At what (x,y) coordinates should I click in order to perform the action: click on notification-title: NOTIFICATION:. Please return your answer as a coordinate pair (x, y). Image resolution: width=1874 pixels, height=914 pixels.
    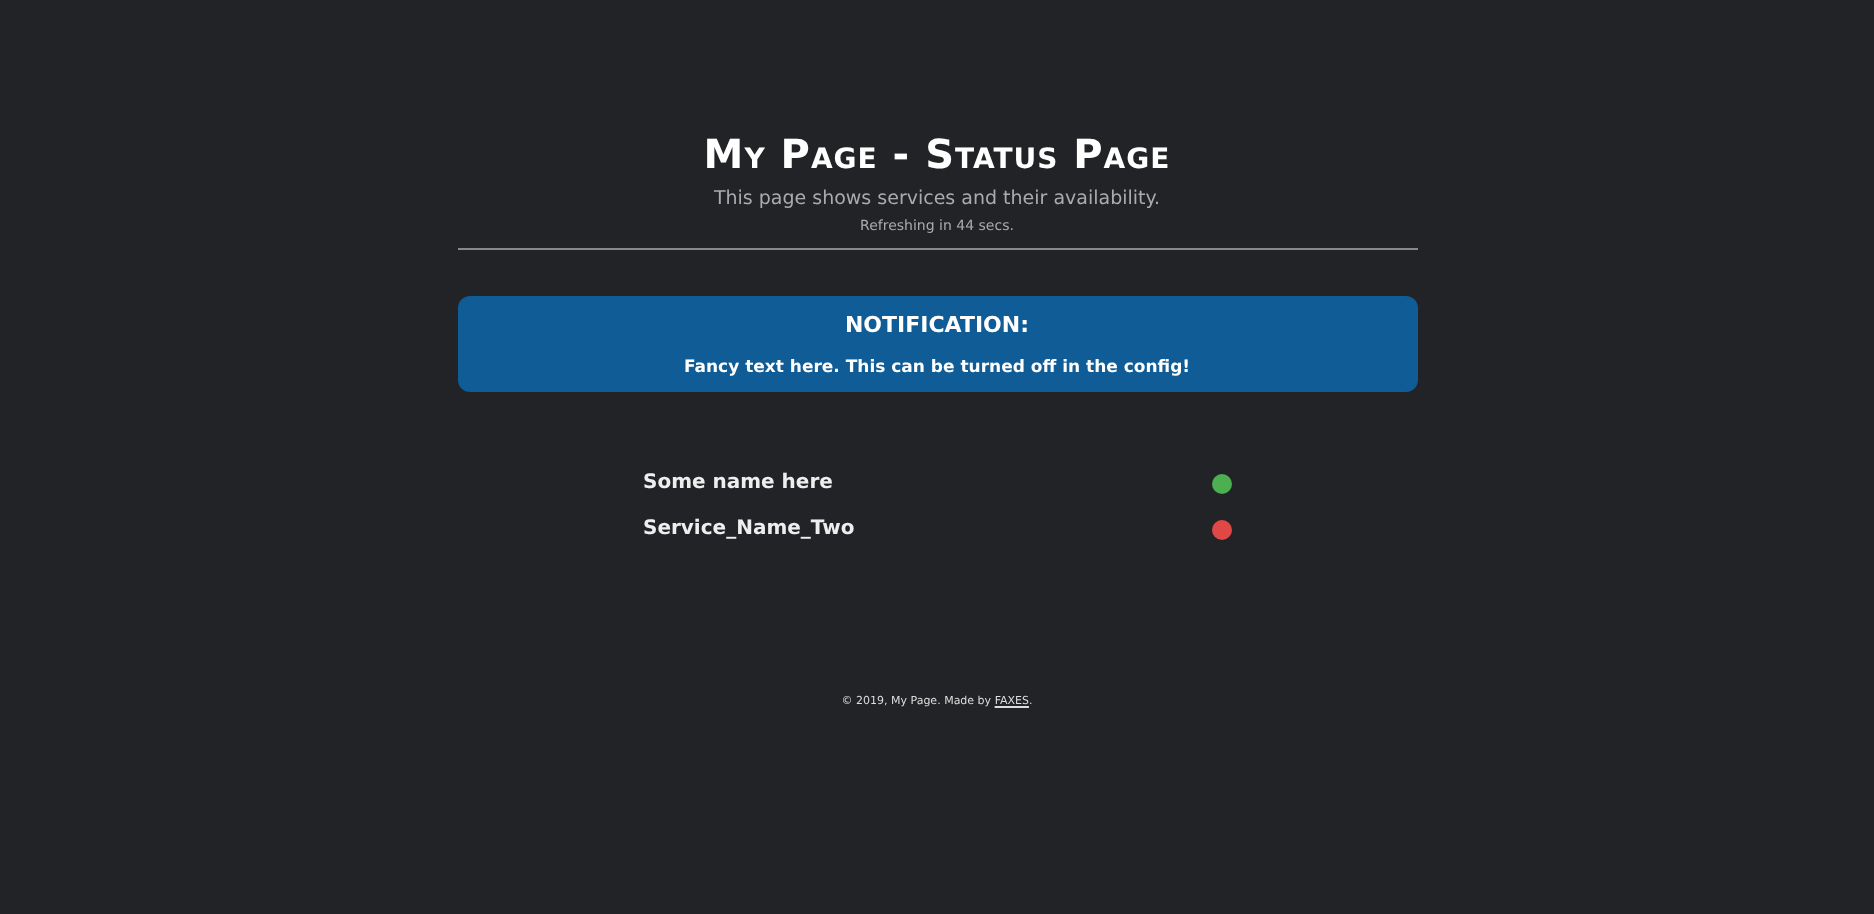
    Looking at the image, I should click on (937, 325).